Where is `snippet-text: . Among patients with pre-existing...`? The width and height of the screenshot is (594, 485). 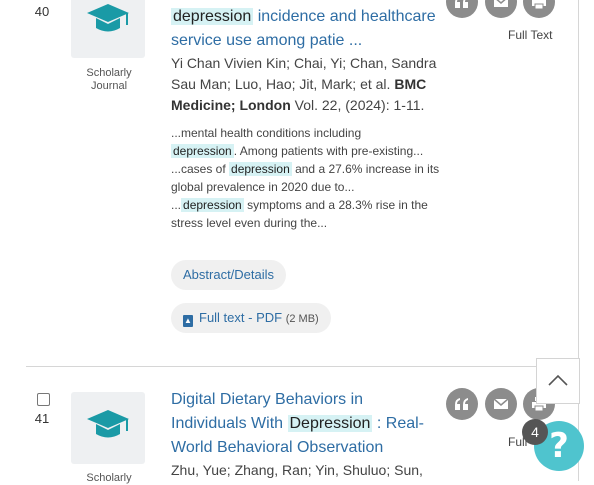
snippet-text: . Among patients with pre-existing... is located at coordinates (328, 151).